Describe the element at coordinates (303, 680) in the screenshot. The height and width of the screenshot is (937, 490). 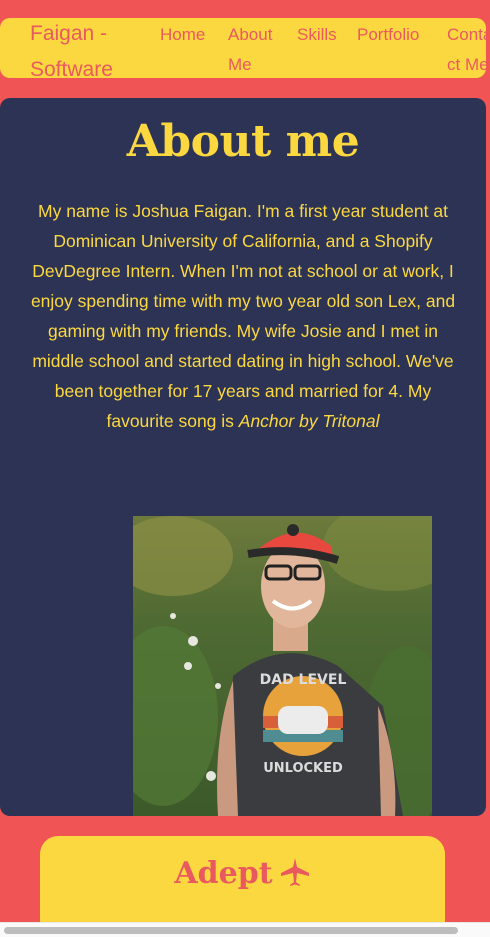
I see `shirt-text-top: DAD LEVEL` at that location.